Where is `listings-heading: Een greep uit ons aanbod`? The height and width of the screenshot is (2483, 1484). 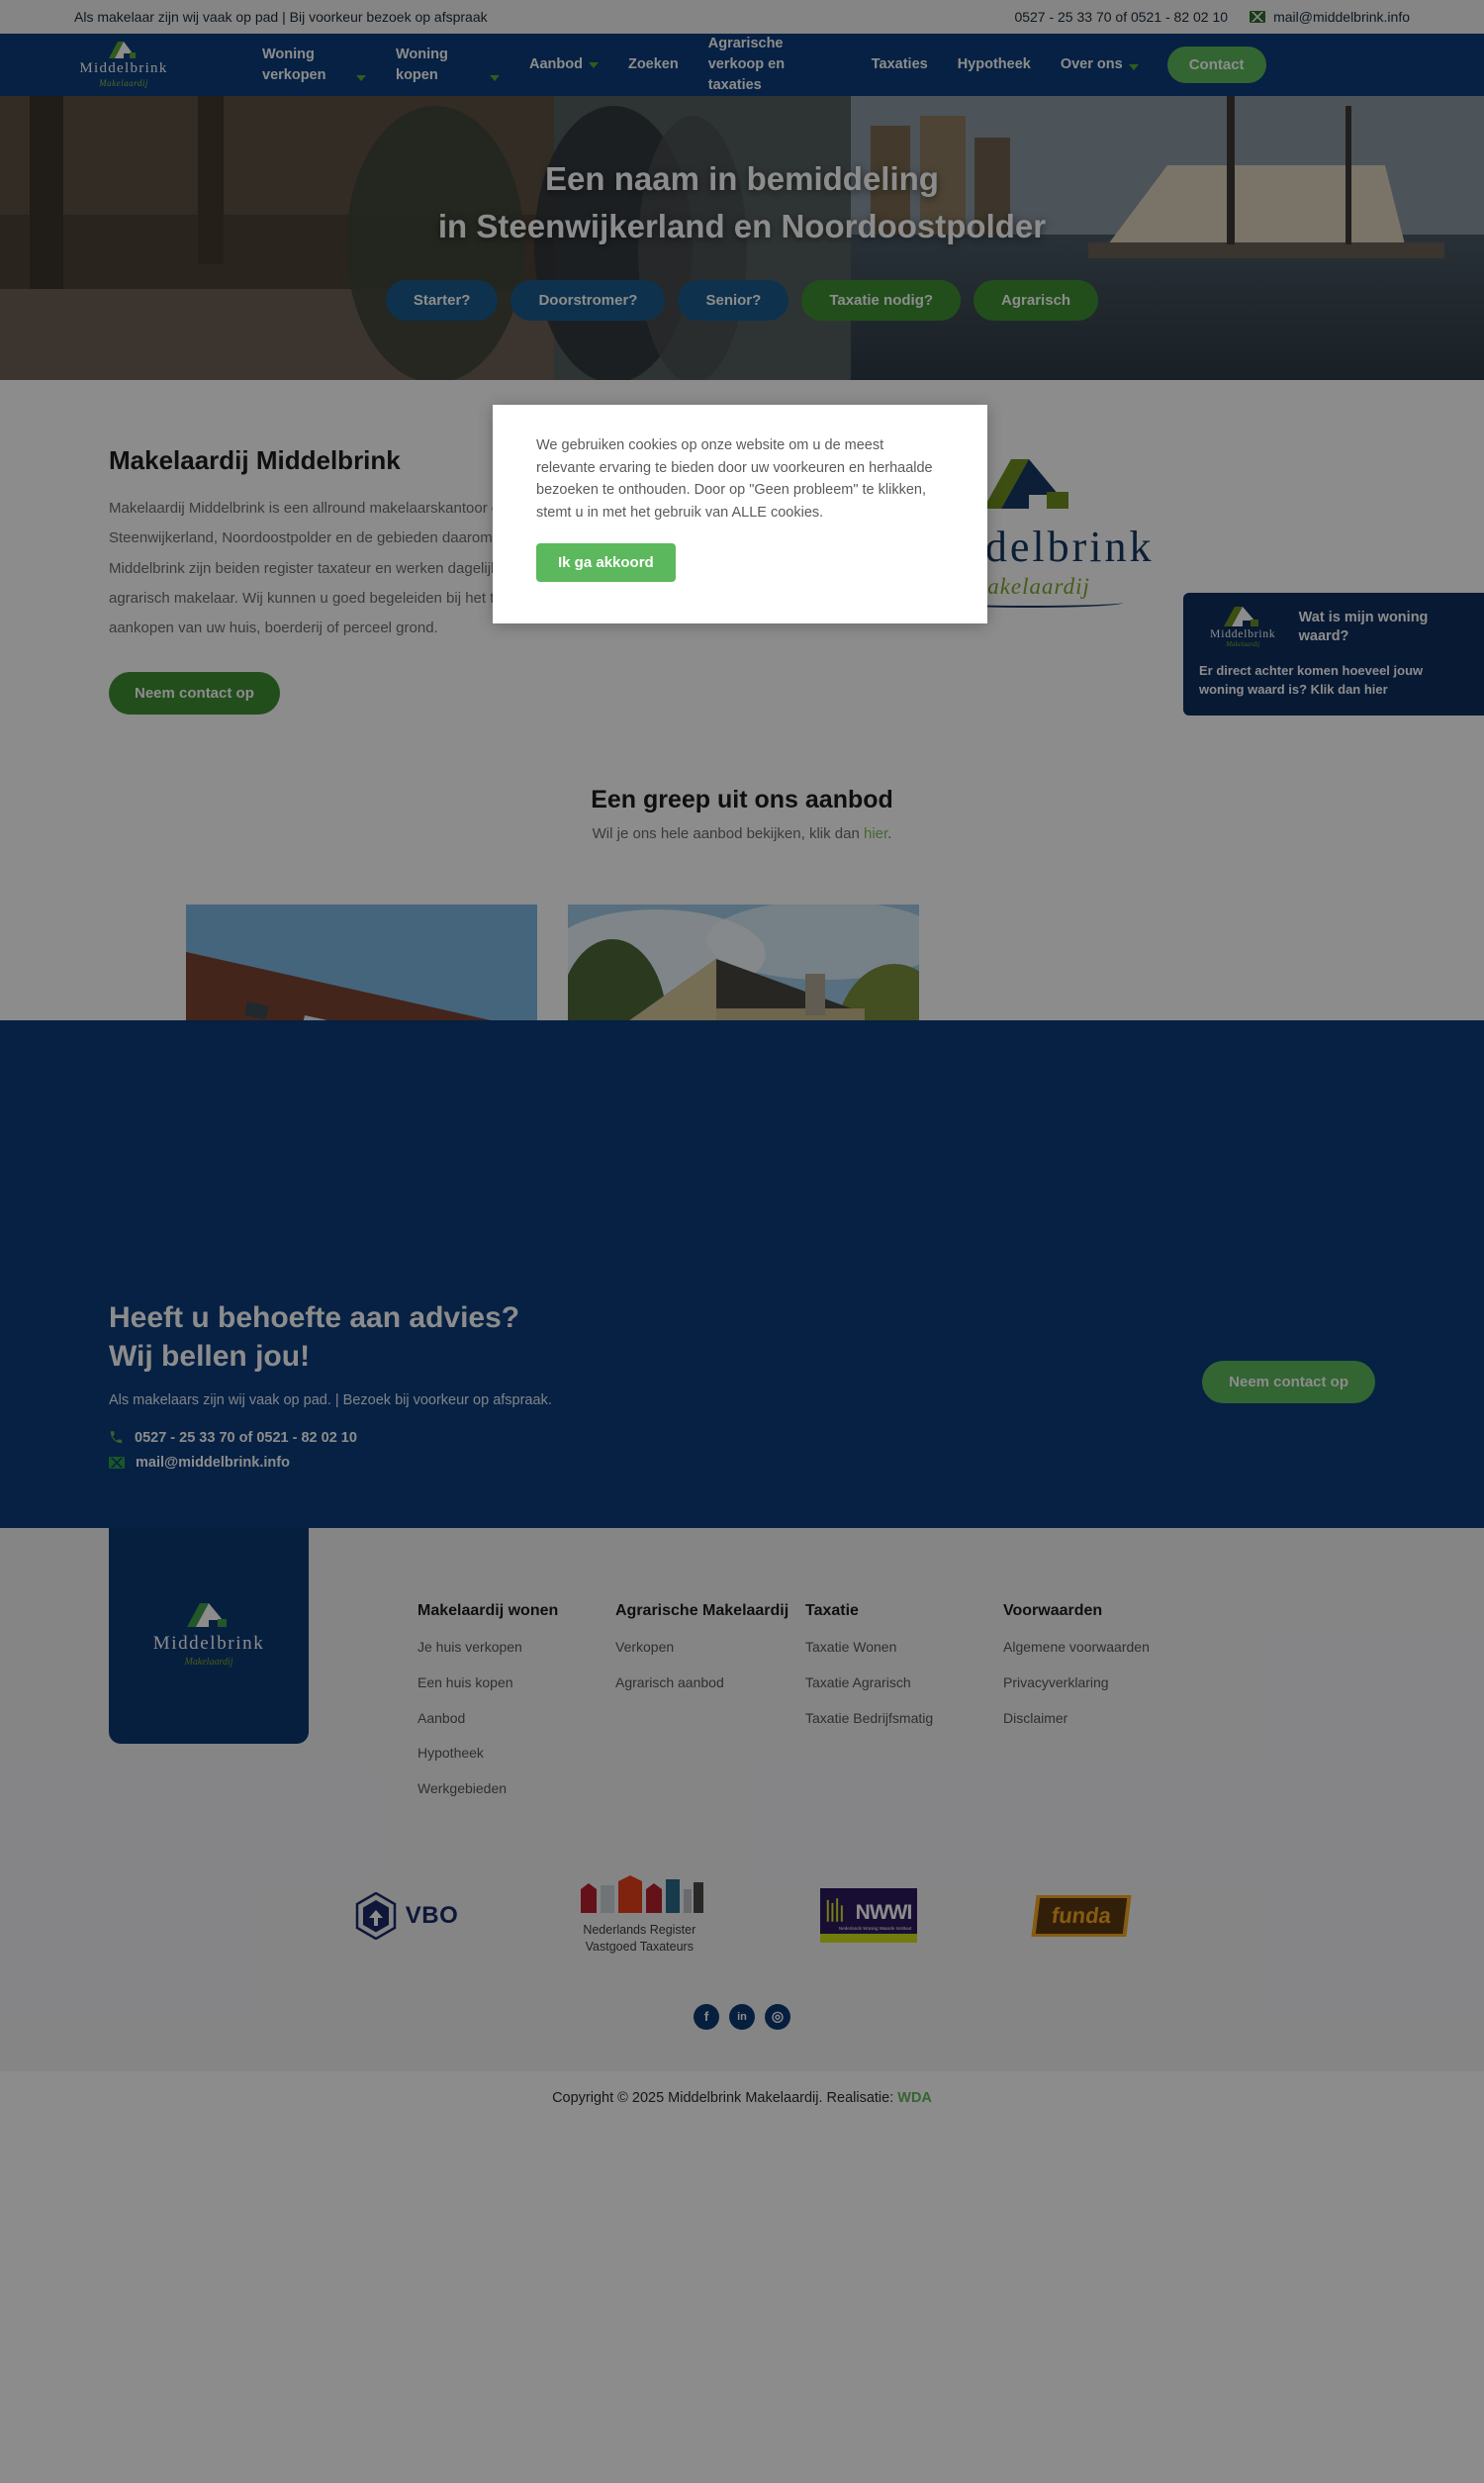
listings-heading: Een greep uit ons aanbod is located at coordinates (742, 799).